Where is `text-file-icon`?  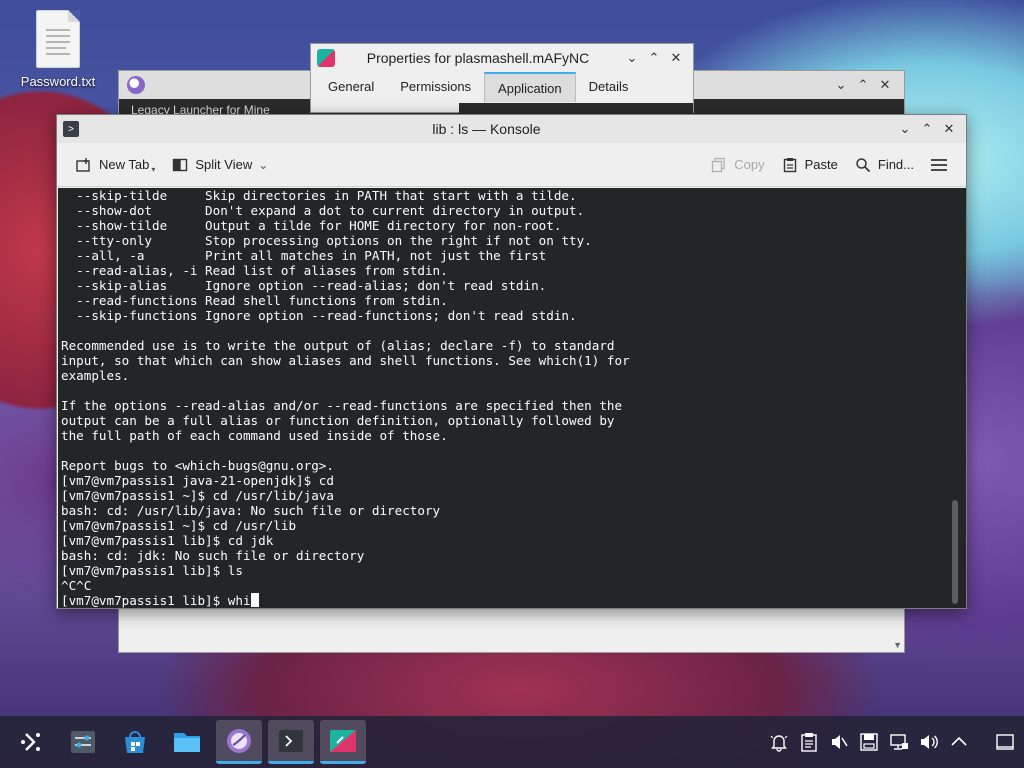
text-file-icon is located at coordinates (58, 39).